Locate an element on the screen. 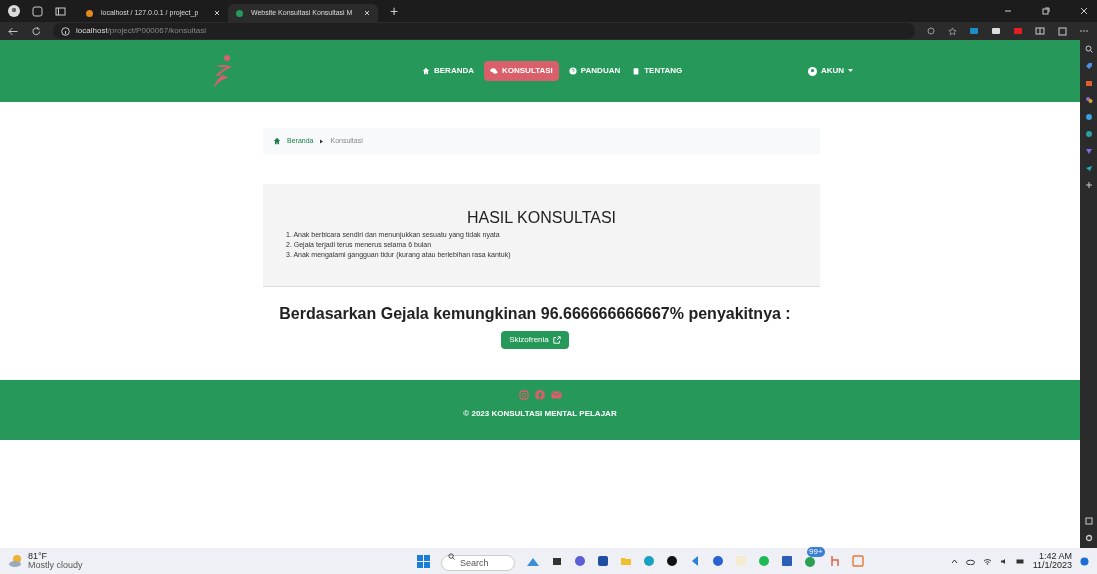 Image resolution: width=1097 pixels, height=574 pixels. people-icon is located at coordinates (1088, 100).